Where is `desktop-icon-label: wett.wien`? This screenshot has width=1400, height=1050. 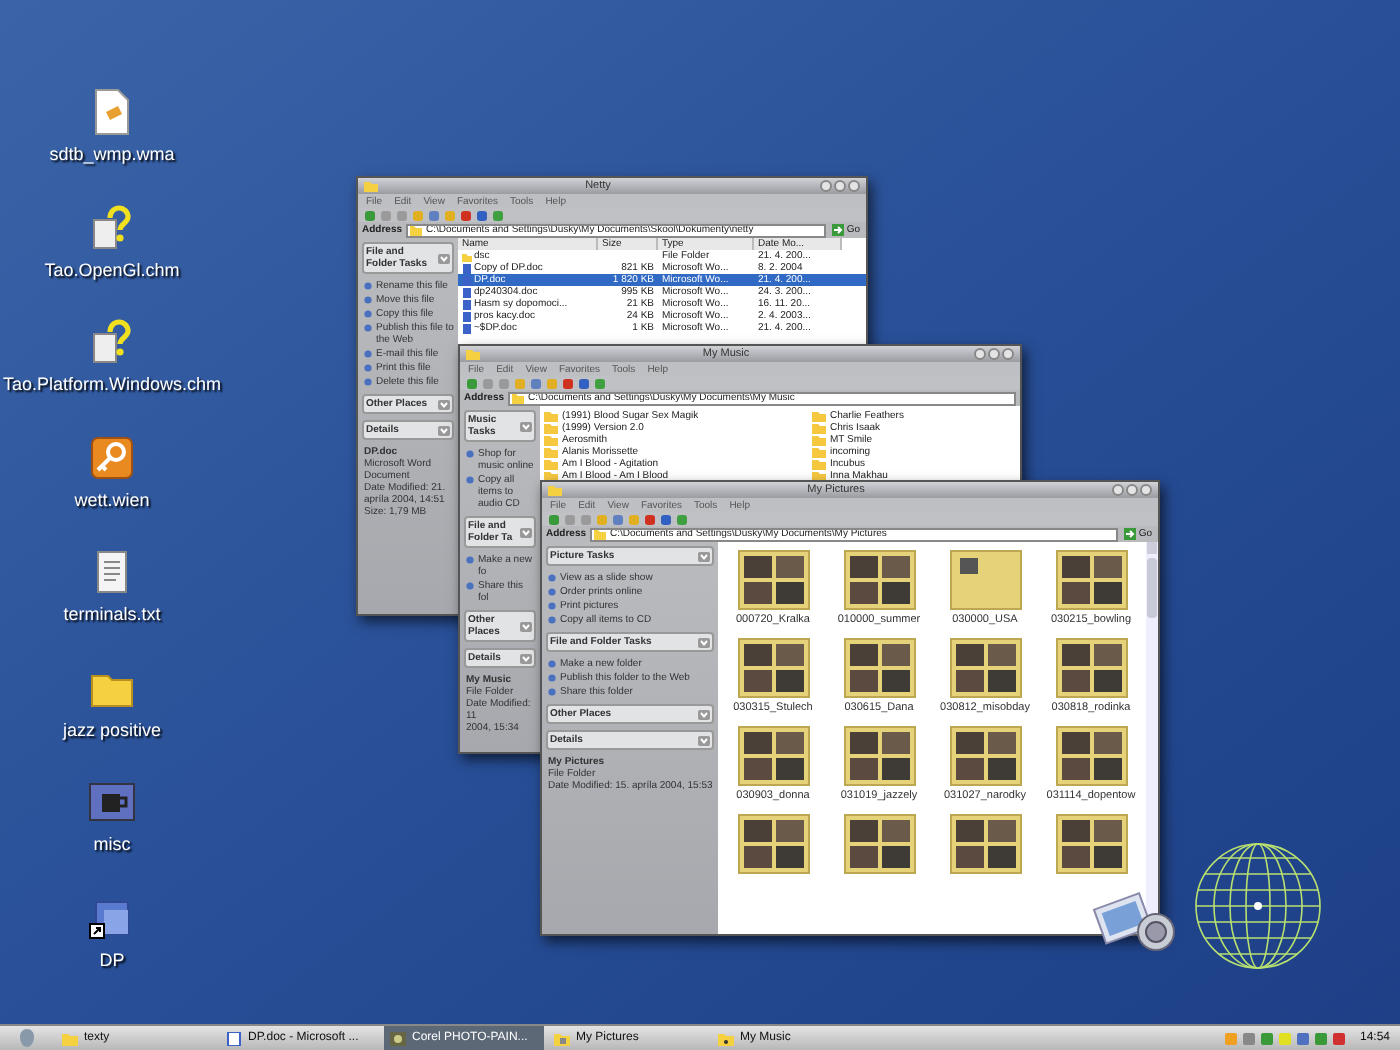 desktop-icon-label: wett.wien is located at coordinates (112, 500).